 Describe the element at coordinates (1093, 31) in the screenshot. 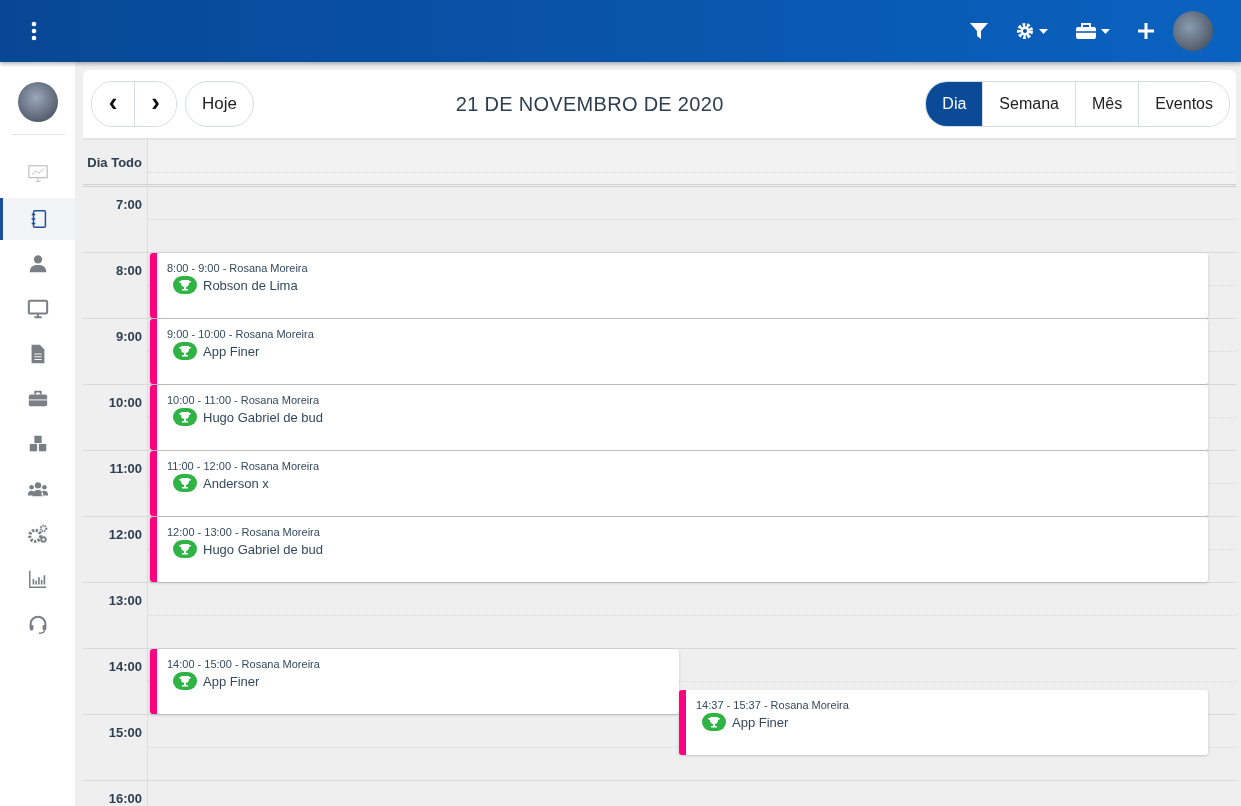

I see `toolbox-icon` at that location.